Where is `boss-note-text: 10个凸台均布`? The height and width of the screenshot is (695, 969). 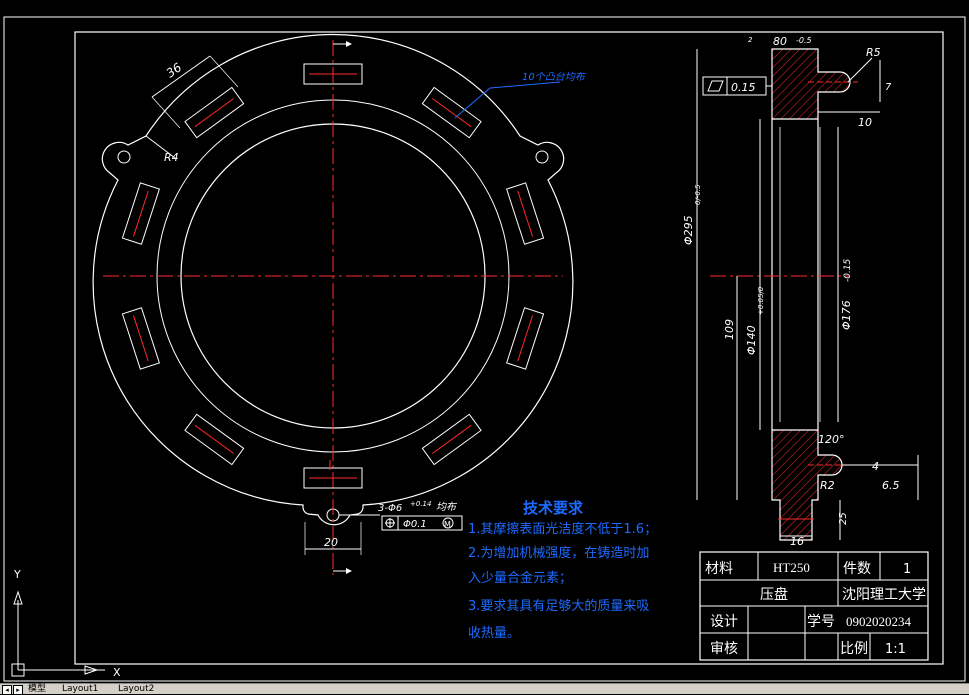
boss-note-text: 10个凸台均布 is located at coordinates (554, 77).